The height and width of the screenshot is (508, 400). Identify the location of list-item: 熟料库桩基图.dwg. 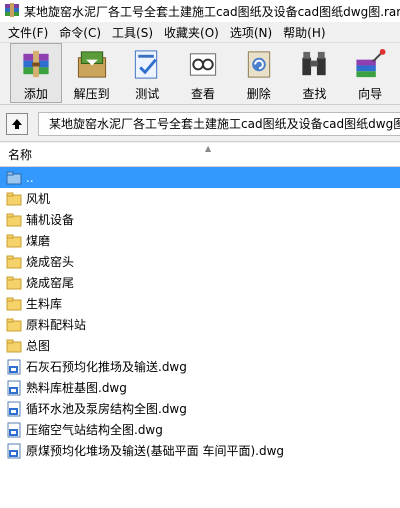
(200, 387).